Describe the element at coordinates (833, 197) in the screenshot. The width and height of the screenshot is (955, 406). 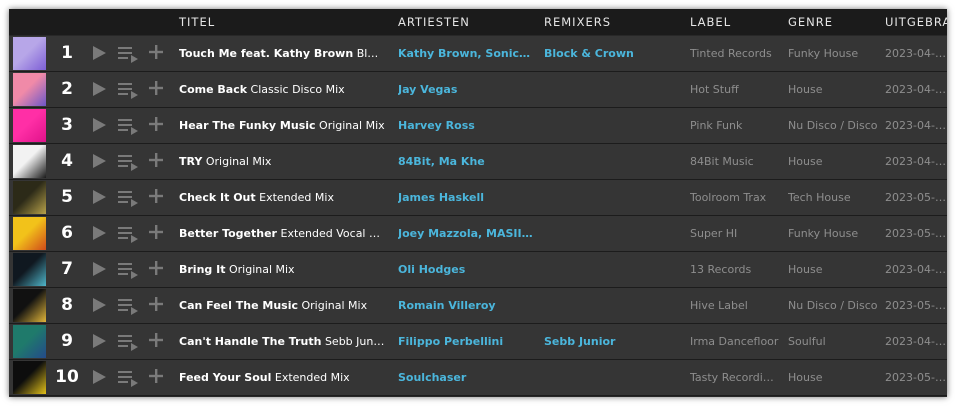
I see `track-genre: Tech House` at that location.